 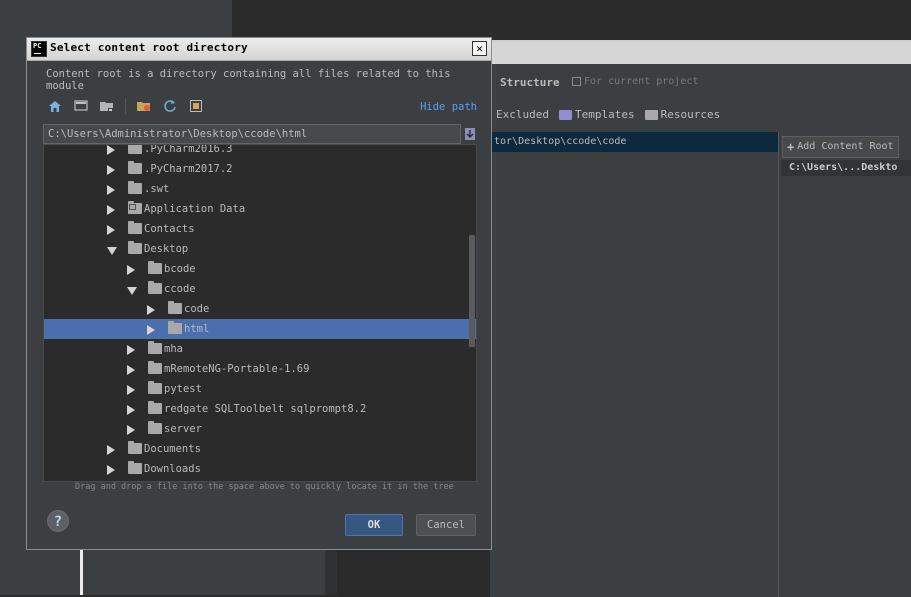 I want to click on new-folder-icon, so click(x=144, y=106).